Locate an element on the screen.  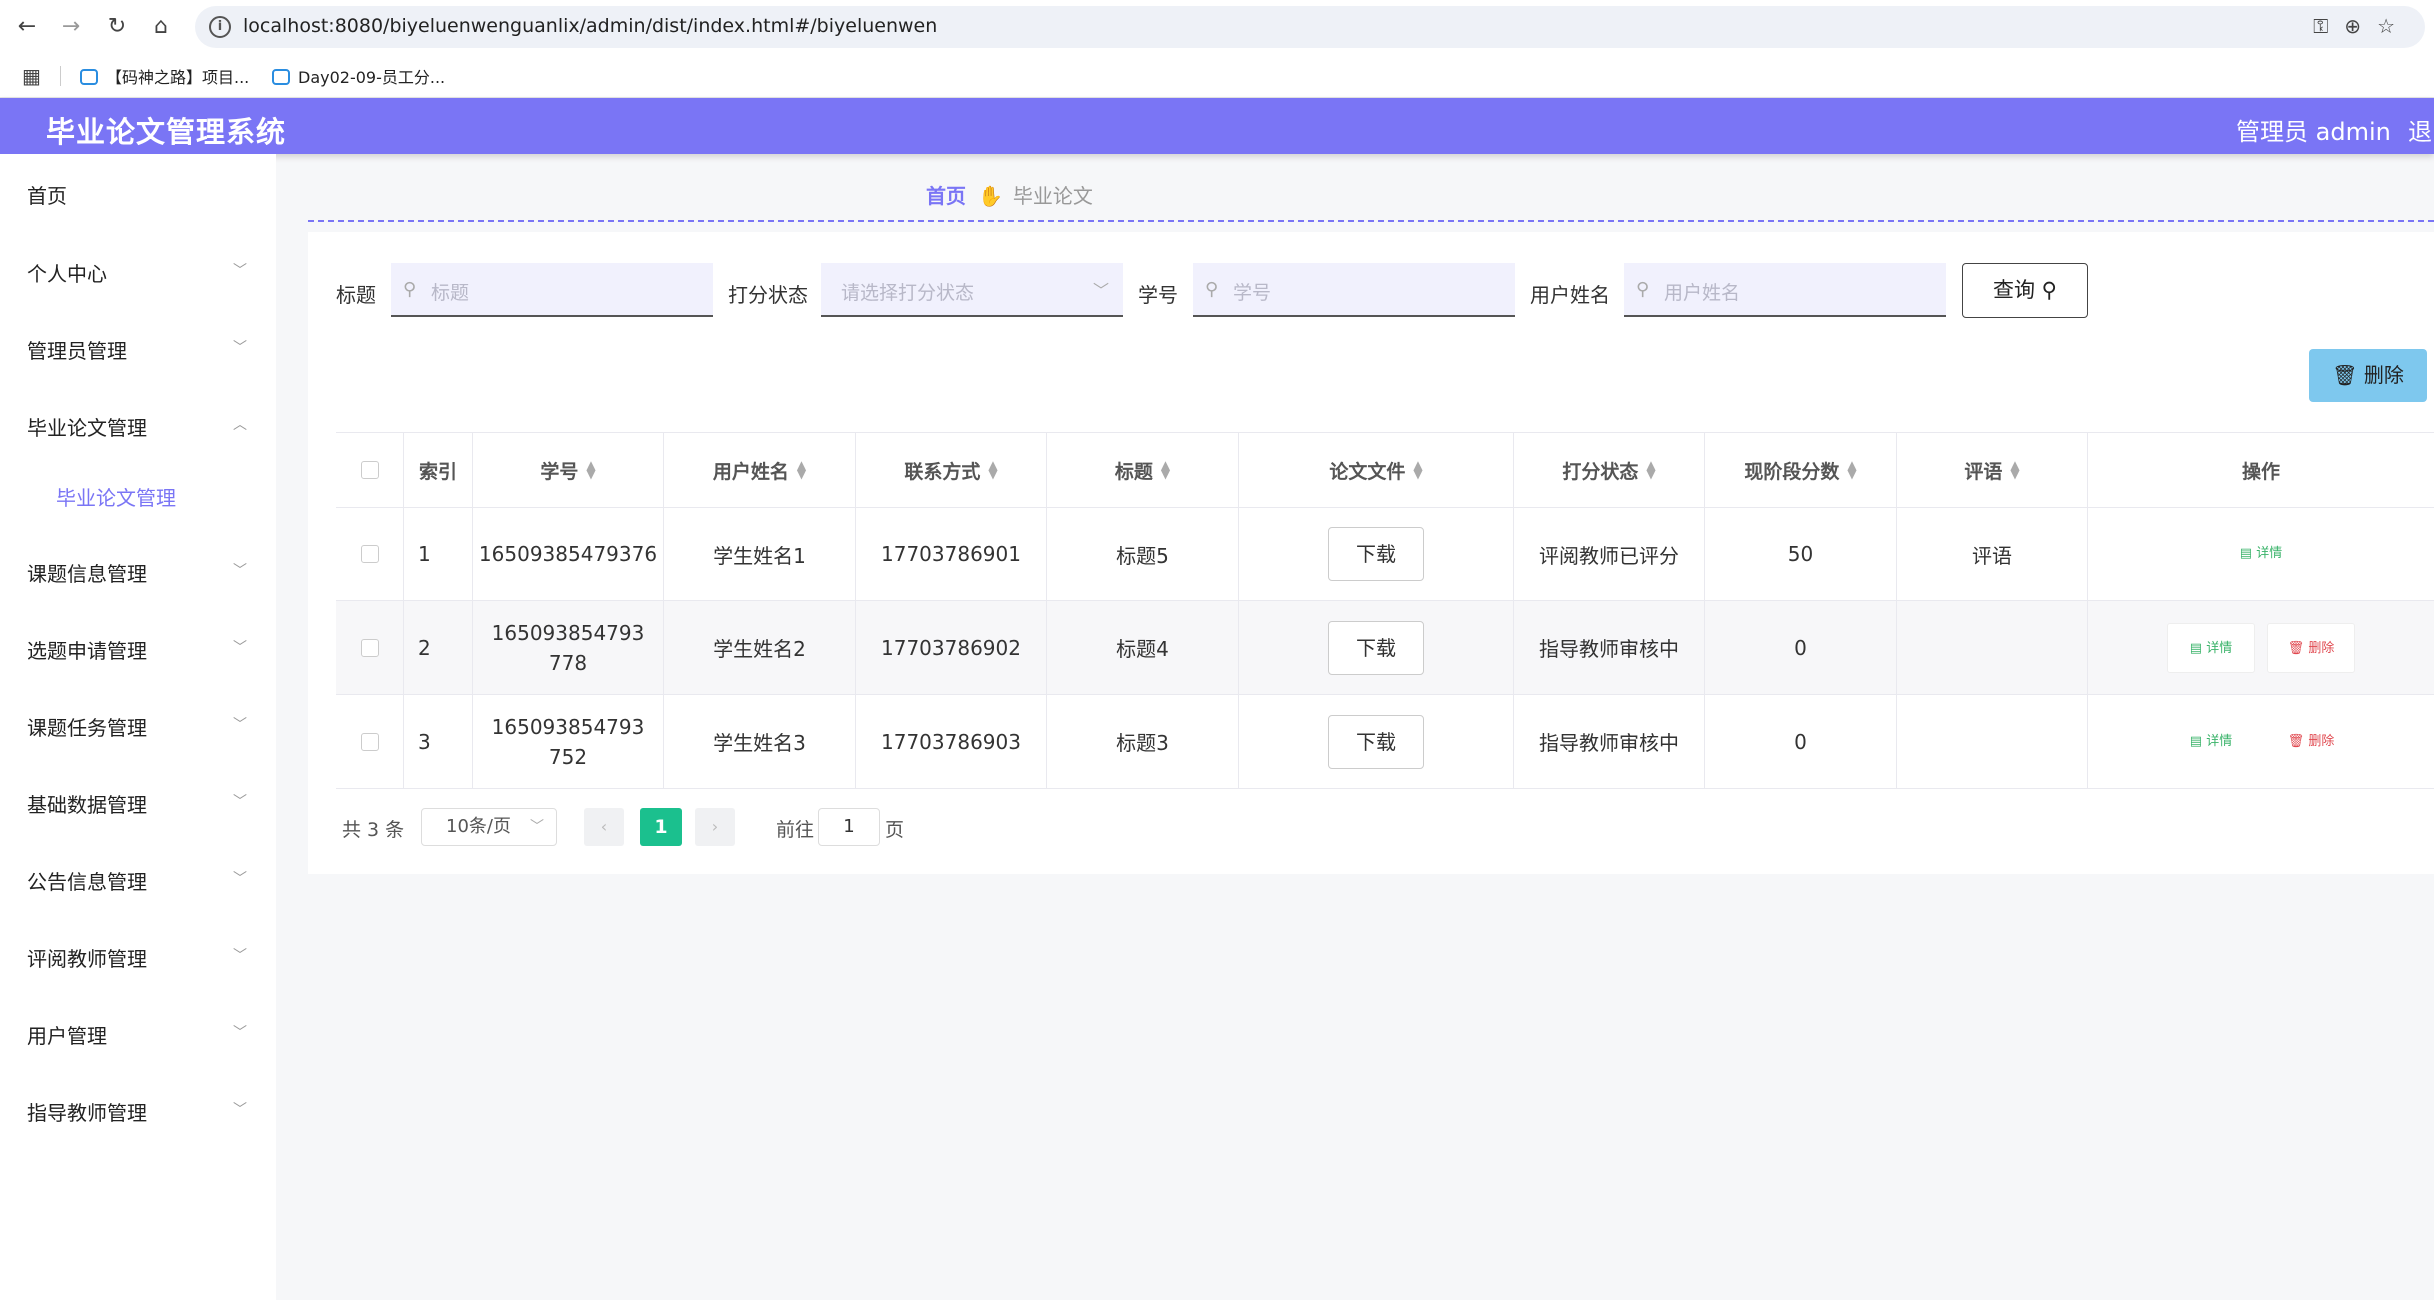
sidebar-item-admin: 管理员管理 ﹀ is located at coordinates (138, 348).